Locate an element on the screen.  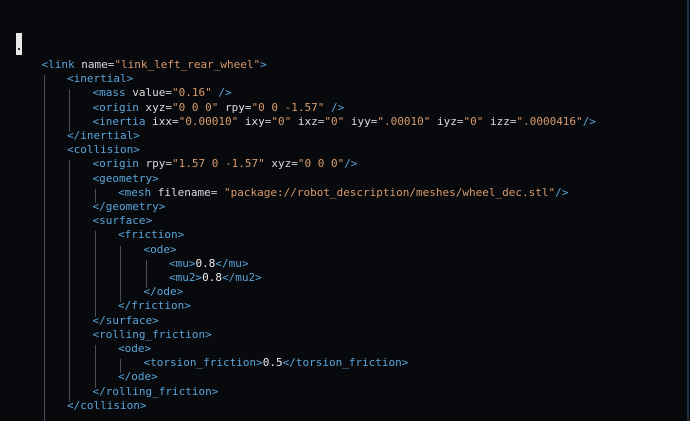
code-token: <inertial> is located at coordinates (100, 79).